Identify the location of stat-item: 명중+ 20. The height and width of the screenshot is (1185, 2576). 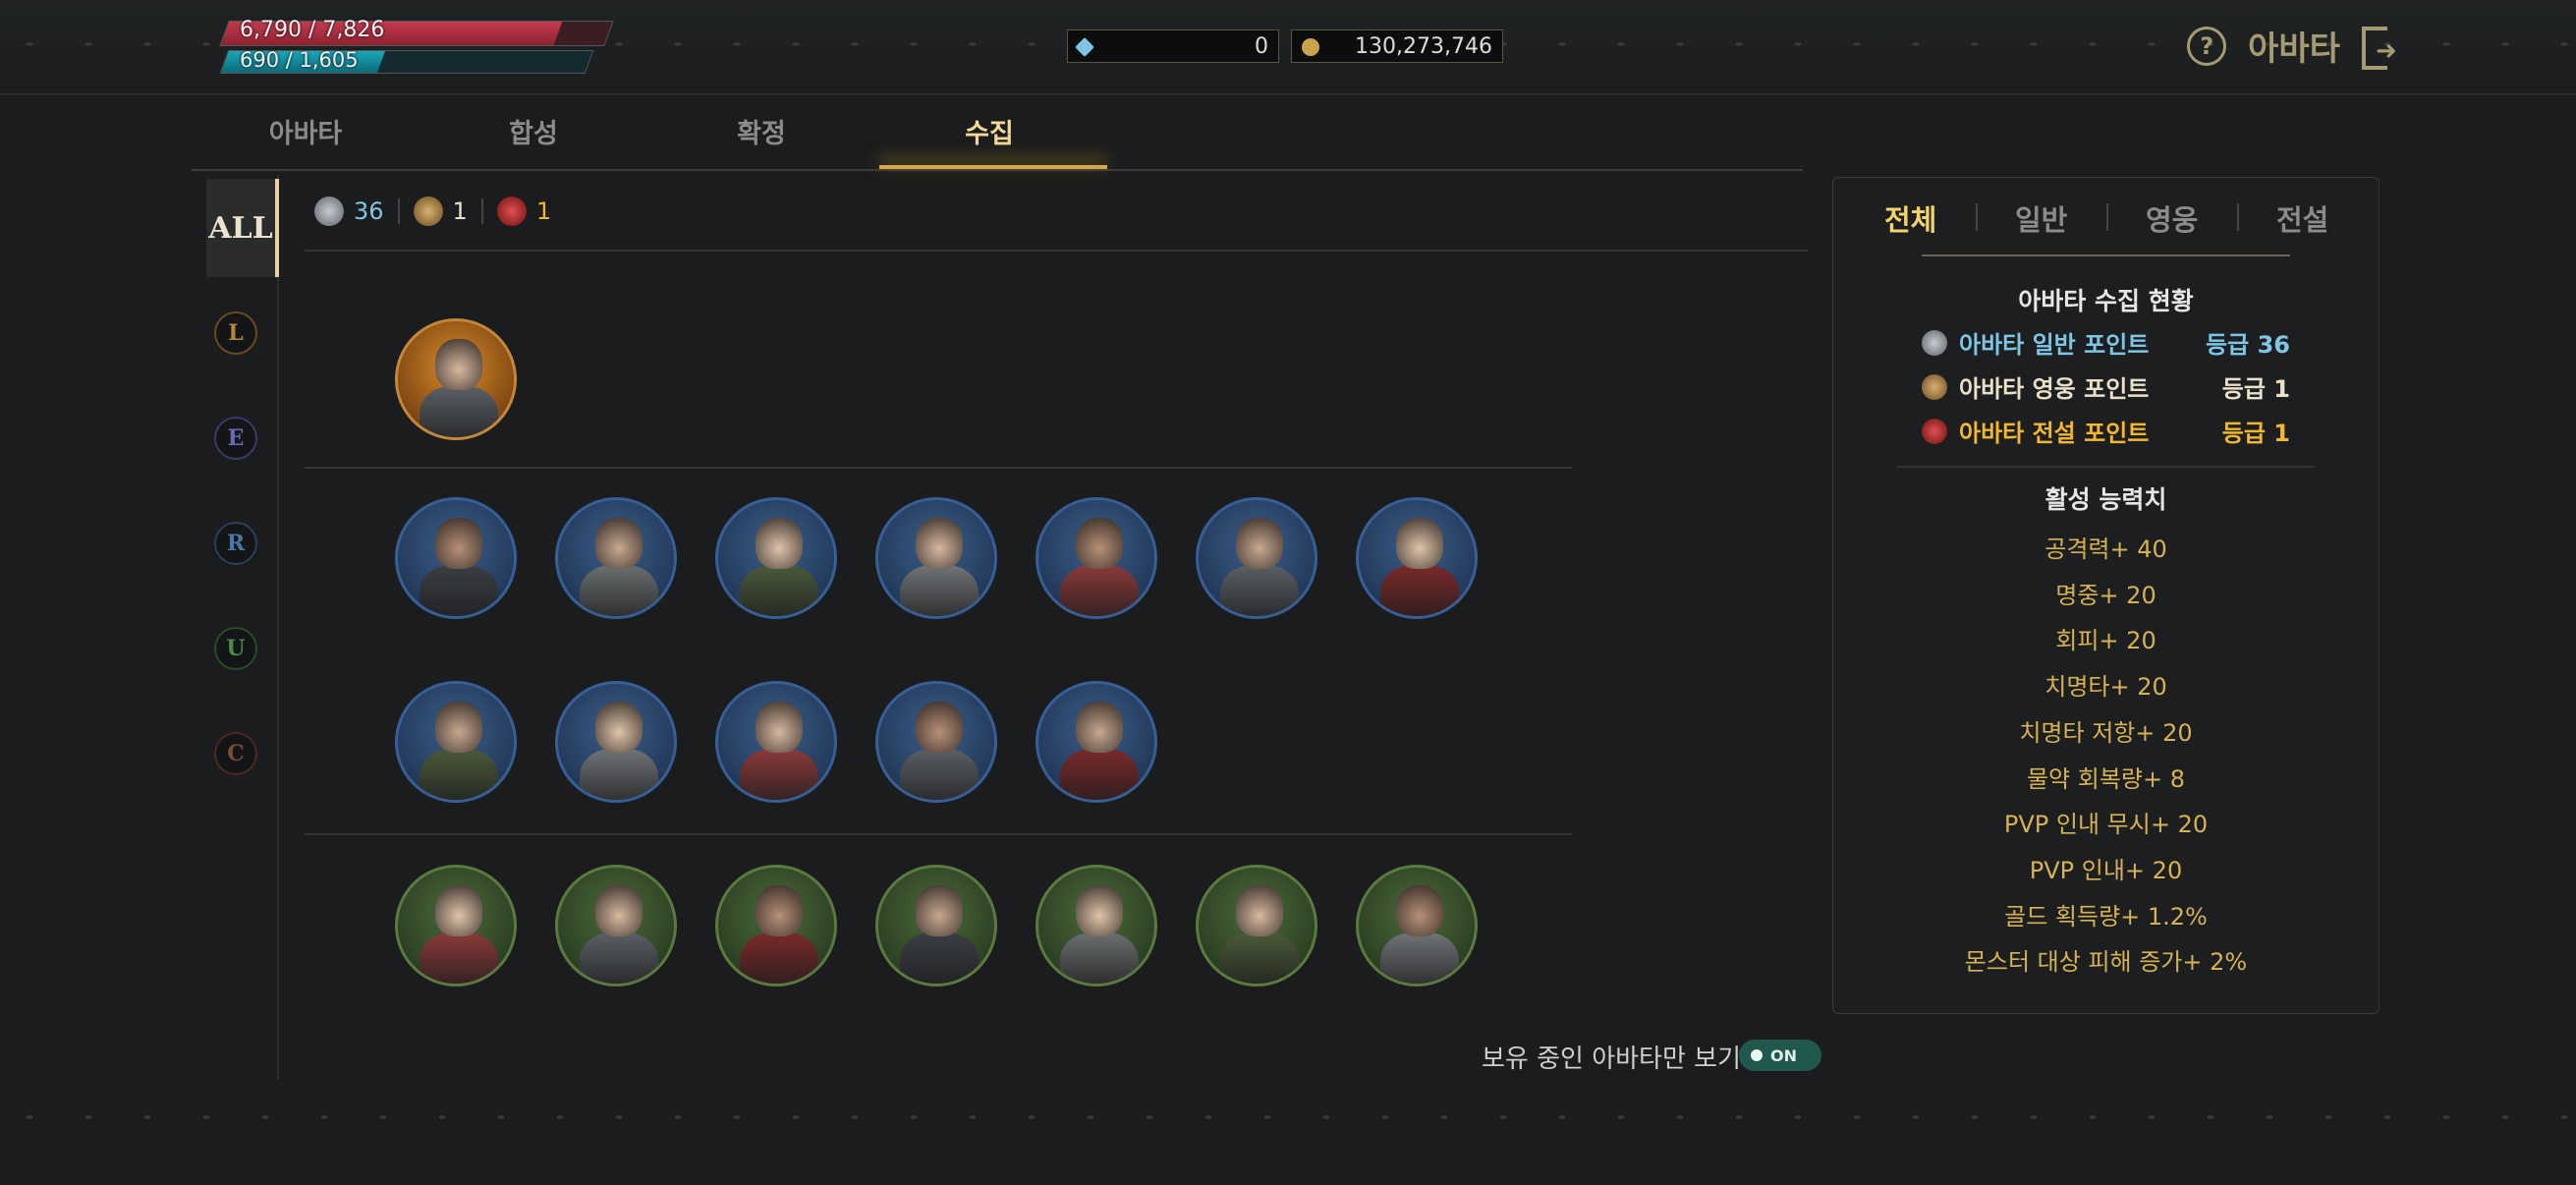
(2105, 595).